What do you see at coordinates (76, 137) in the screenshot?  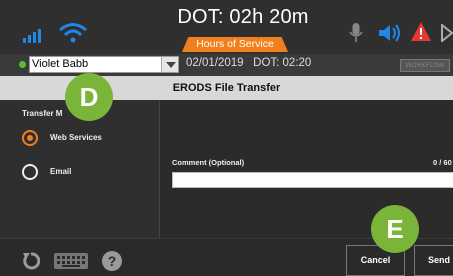 I see `radio-label: Web Services` at bounding box center [76, 137].